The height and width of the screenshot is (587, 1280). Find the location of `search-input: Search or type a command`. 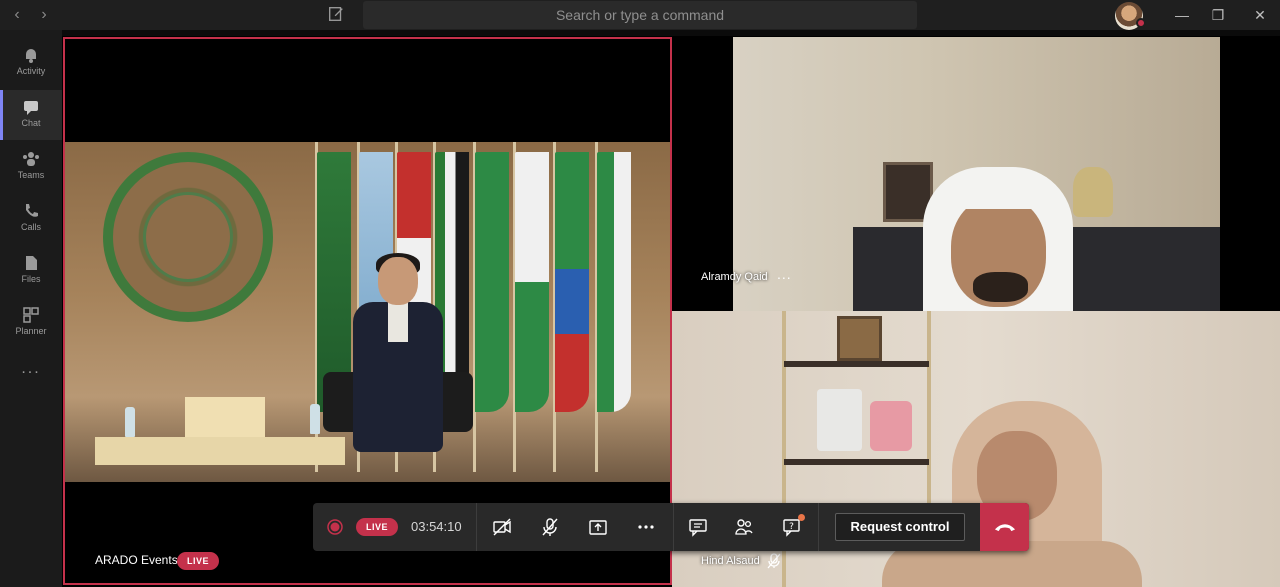

search-input: Search or type a command is located at coordinates (640, 15).